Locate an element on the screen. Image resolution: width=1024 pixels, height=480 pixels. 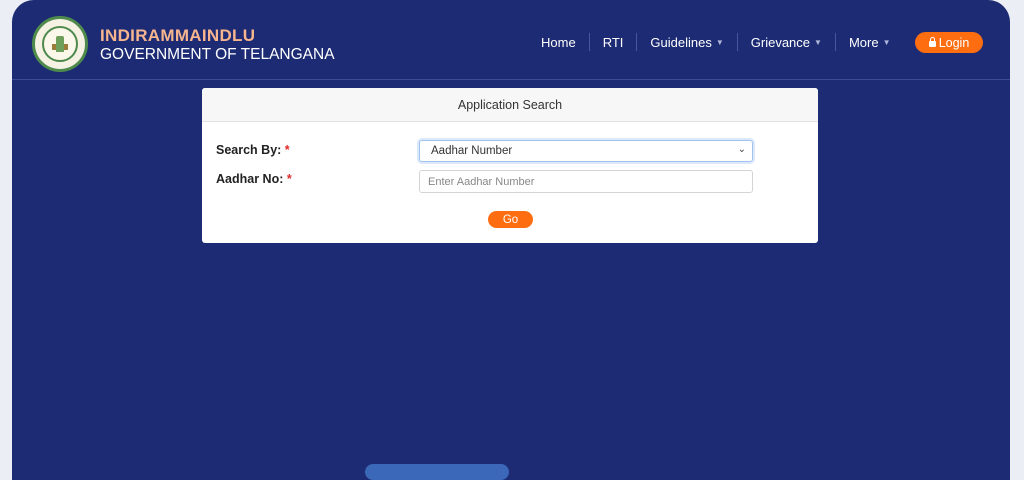
main-nav: Home RTI Guidelines ▼ Grievance ▼ More ▼ is located at coordinates (715, 42).